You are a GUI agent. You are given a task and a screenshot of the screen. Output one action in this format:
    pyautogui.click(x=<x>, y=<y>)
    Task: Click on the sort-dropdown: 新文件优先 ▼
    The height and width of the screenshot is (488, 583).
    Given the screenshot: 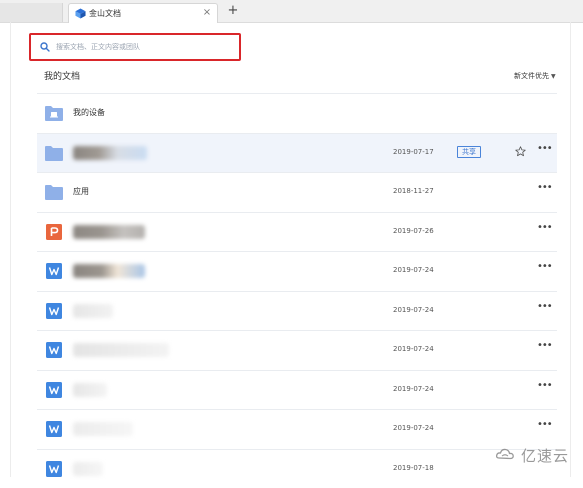 What is the action you would take?
    pyautogui.click(x=535, y=76)
    